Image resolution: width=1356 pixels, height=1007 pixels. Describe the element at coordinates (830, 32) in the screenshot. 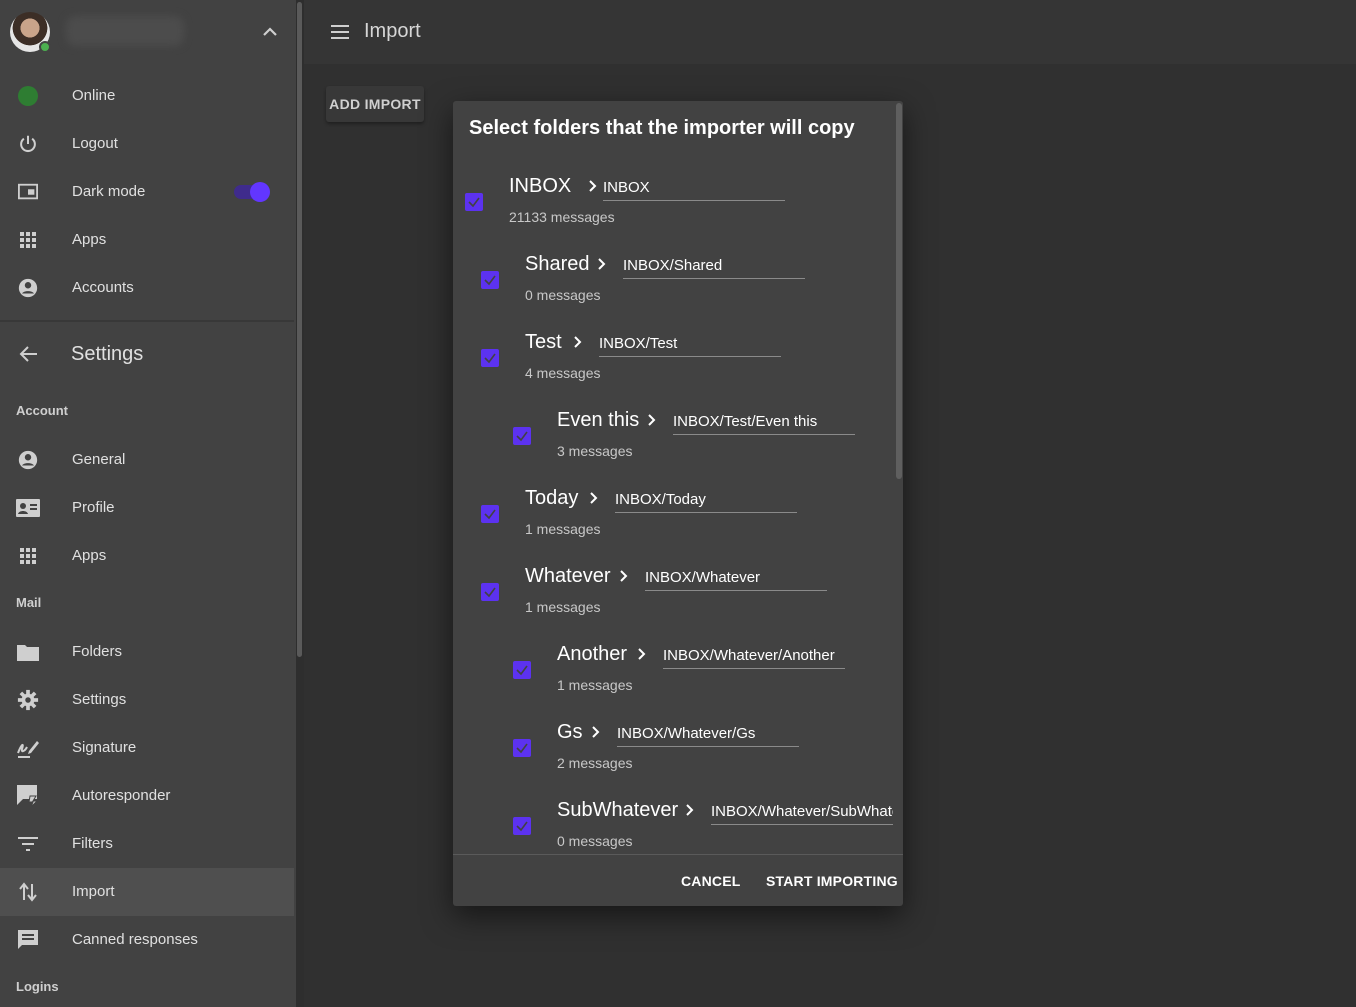

I see `top-app-bar: Import` at that location.